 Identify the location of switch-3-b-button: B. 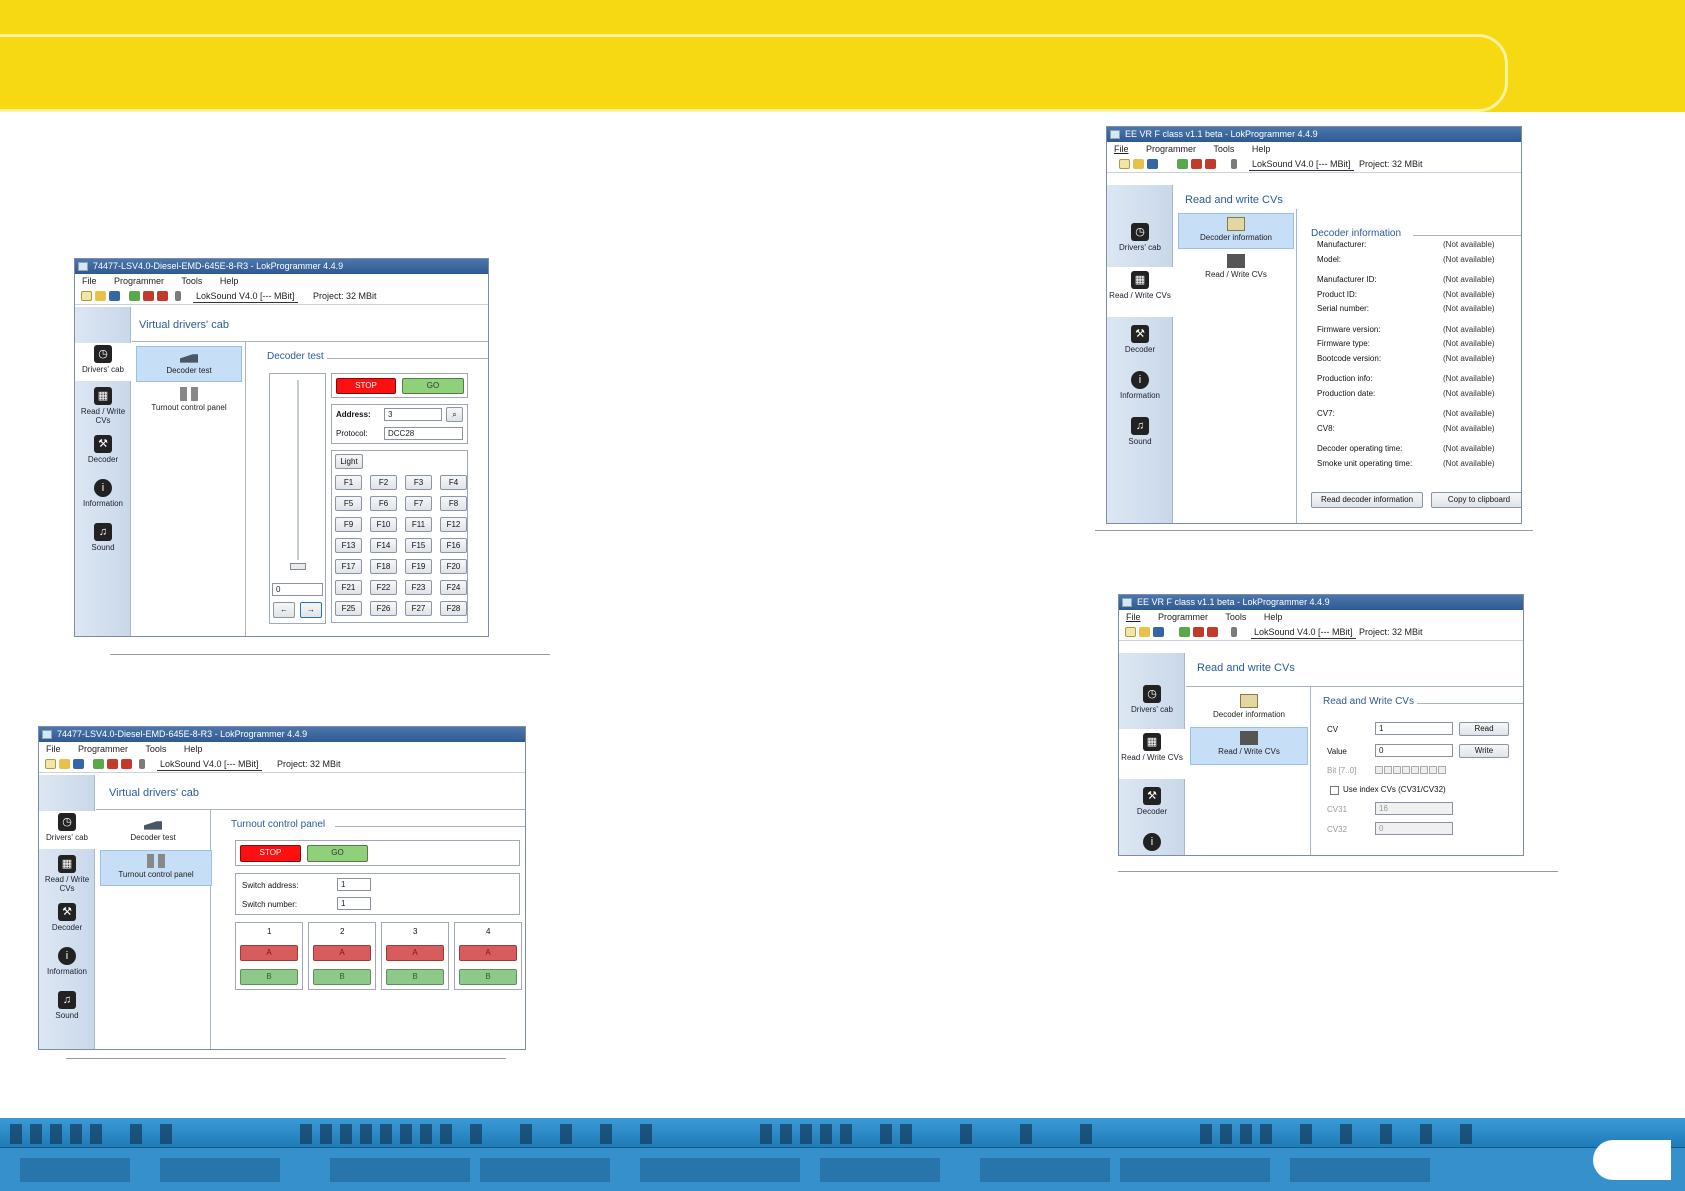
(415, 977).